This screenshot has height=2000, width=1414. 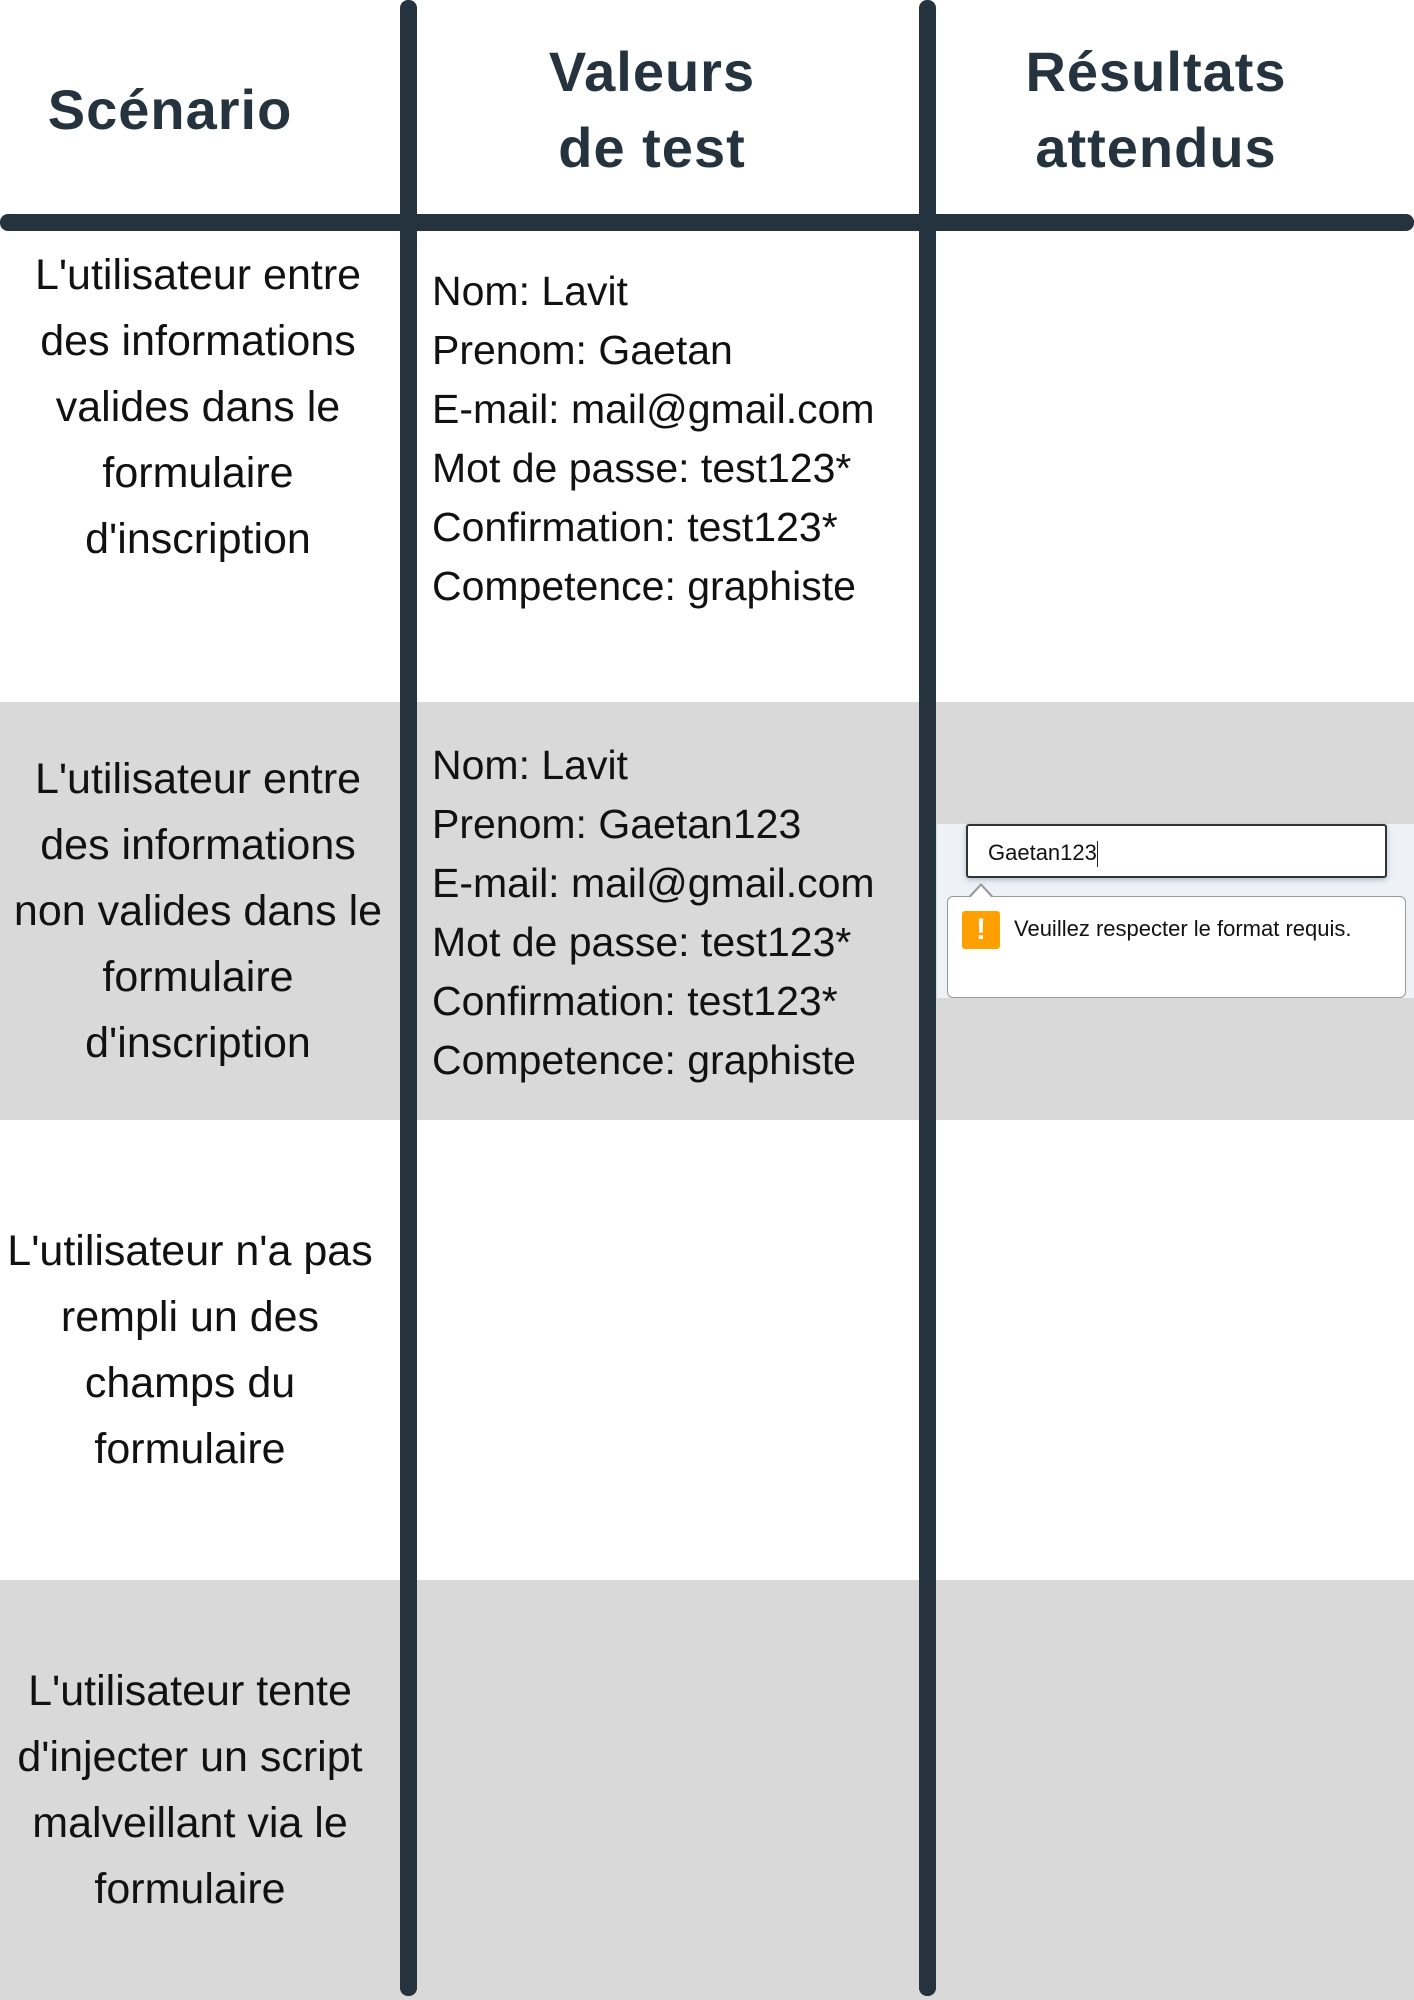 I want to click on text-caret, so click(x=1097, y=854).